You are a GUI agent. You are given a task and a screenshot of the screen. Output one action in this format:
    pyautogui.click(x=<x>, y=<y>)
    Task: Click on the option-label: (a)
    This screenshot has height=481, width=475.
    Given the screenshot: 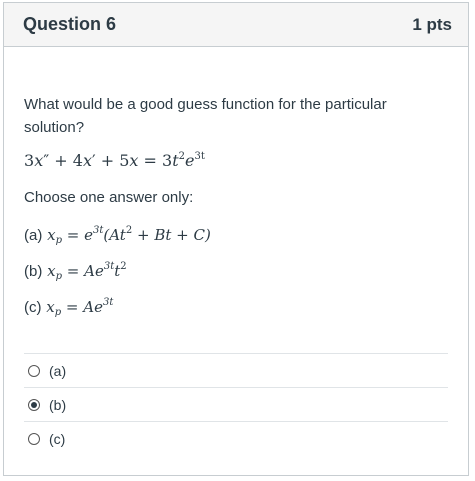 What is the action you would take?
    pyautogui.click(x=33, y=235)
    